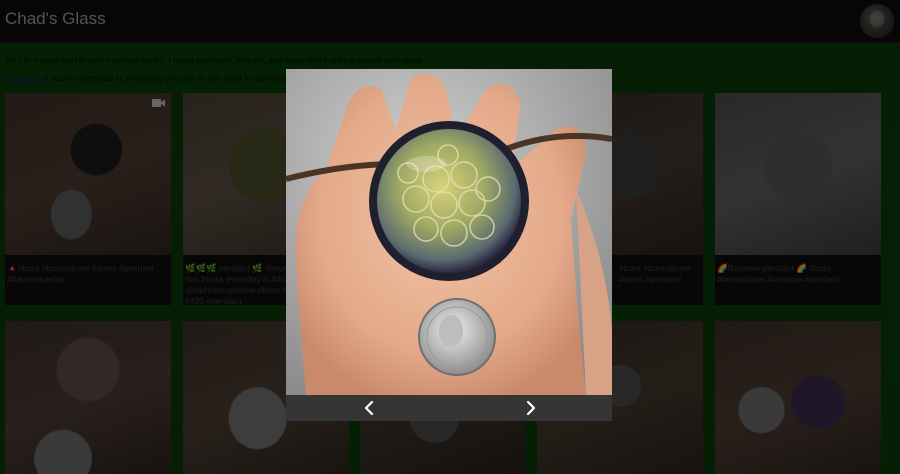 This screenshot has height=474, width=900. I want to click on chevron-right-icon, so click(531, 408).